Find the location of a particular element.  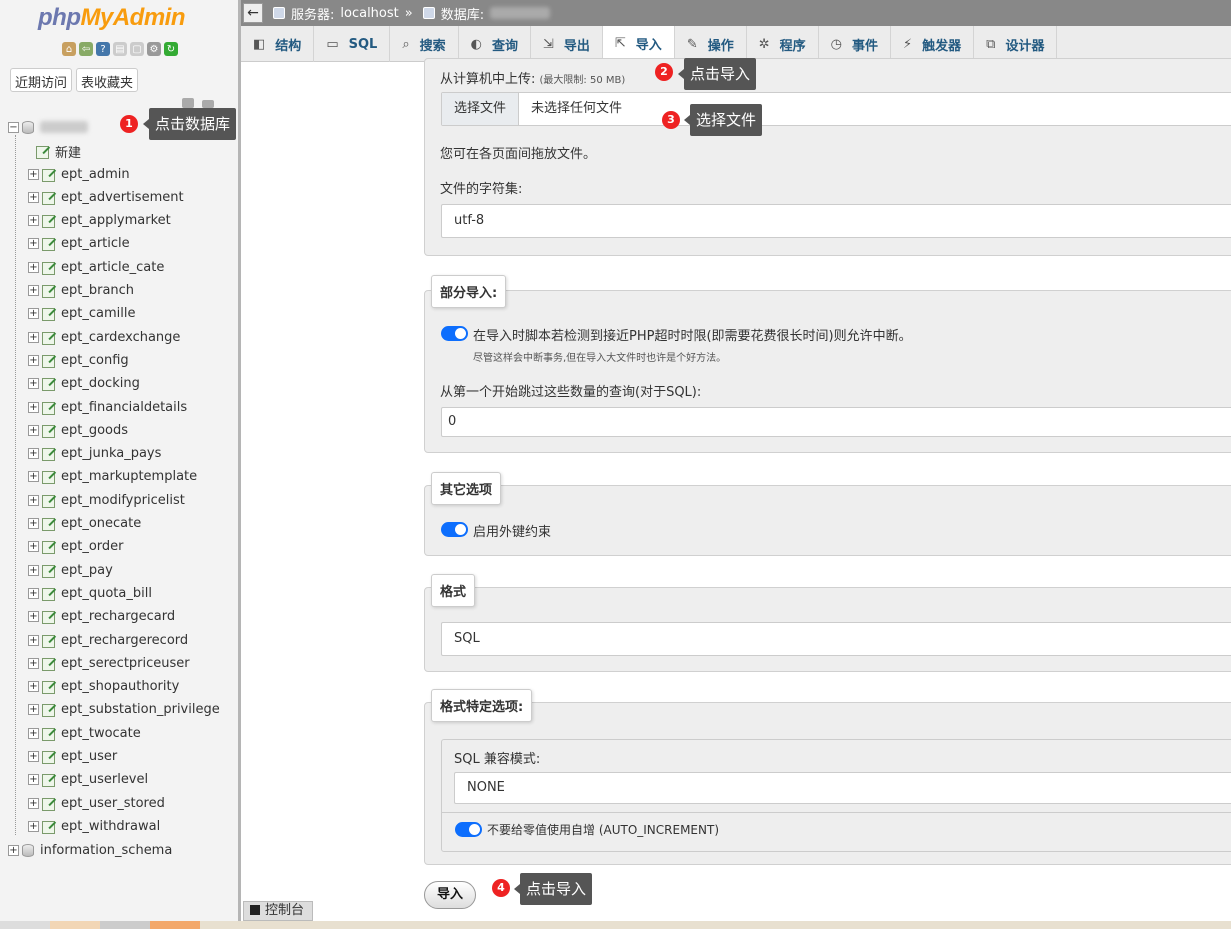

tree-table-item: + ept_shopauthority is located at coordinates (103, 687).